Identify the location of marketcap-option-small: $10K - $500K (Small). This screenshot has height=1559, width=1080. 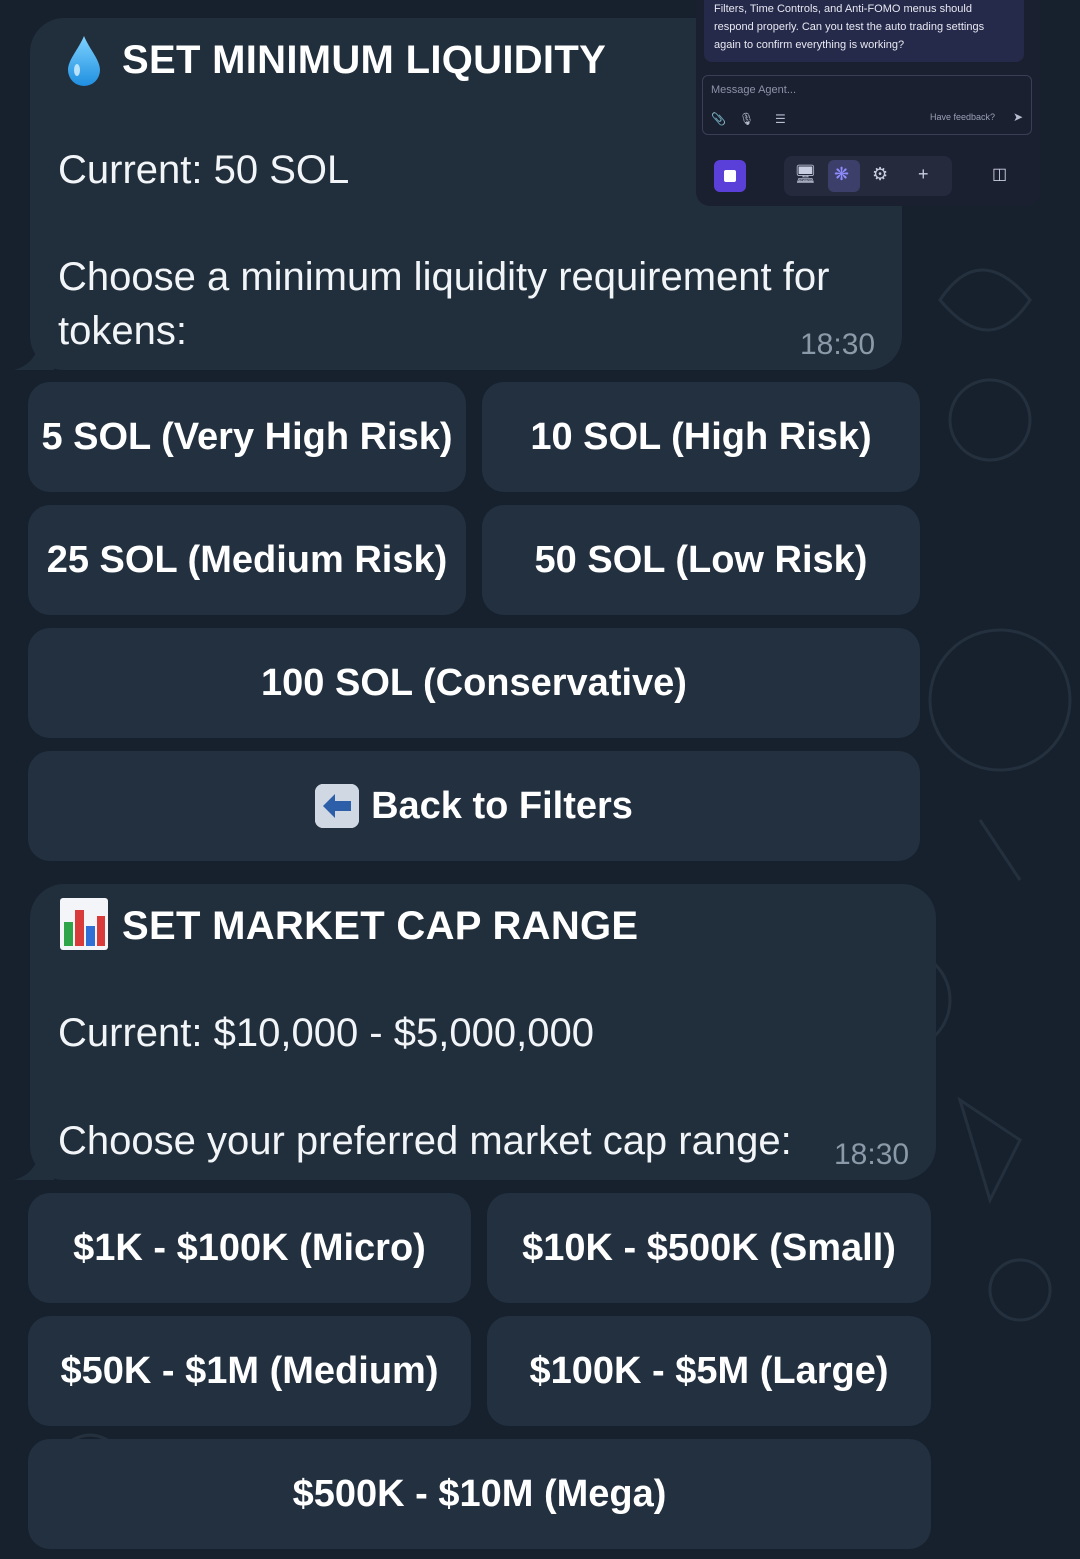
(709, 1248).